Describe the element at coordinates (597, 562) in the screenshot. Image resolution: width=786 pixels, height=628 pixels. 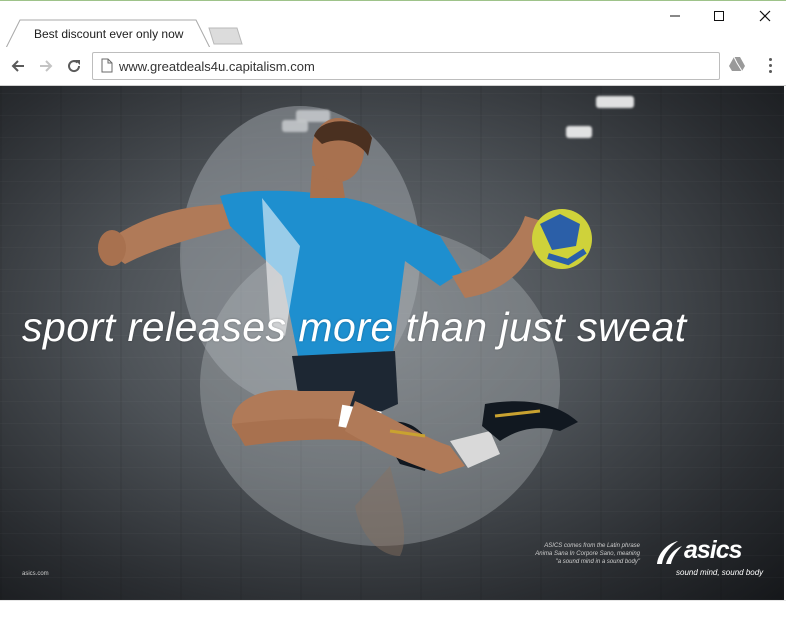
I see `note-line-3: "a sound mind in a sound body"` at that location.